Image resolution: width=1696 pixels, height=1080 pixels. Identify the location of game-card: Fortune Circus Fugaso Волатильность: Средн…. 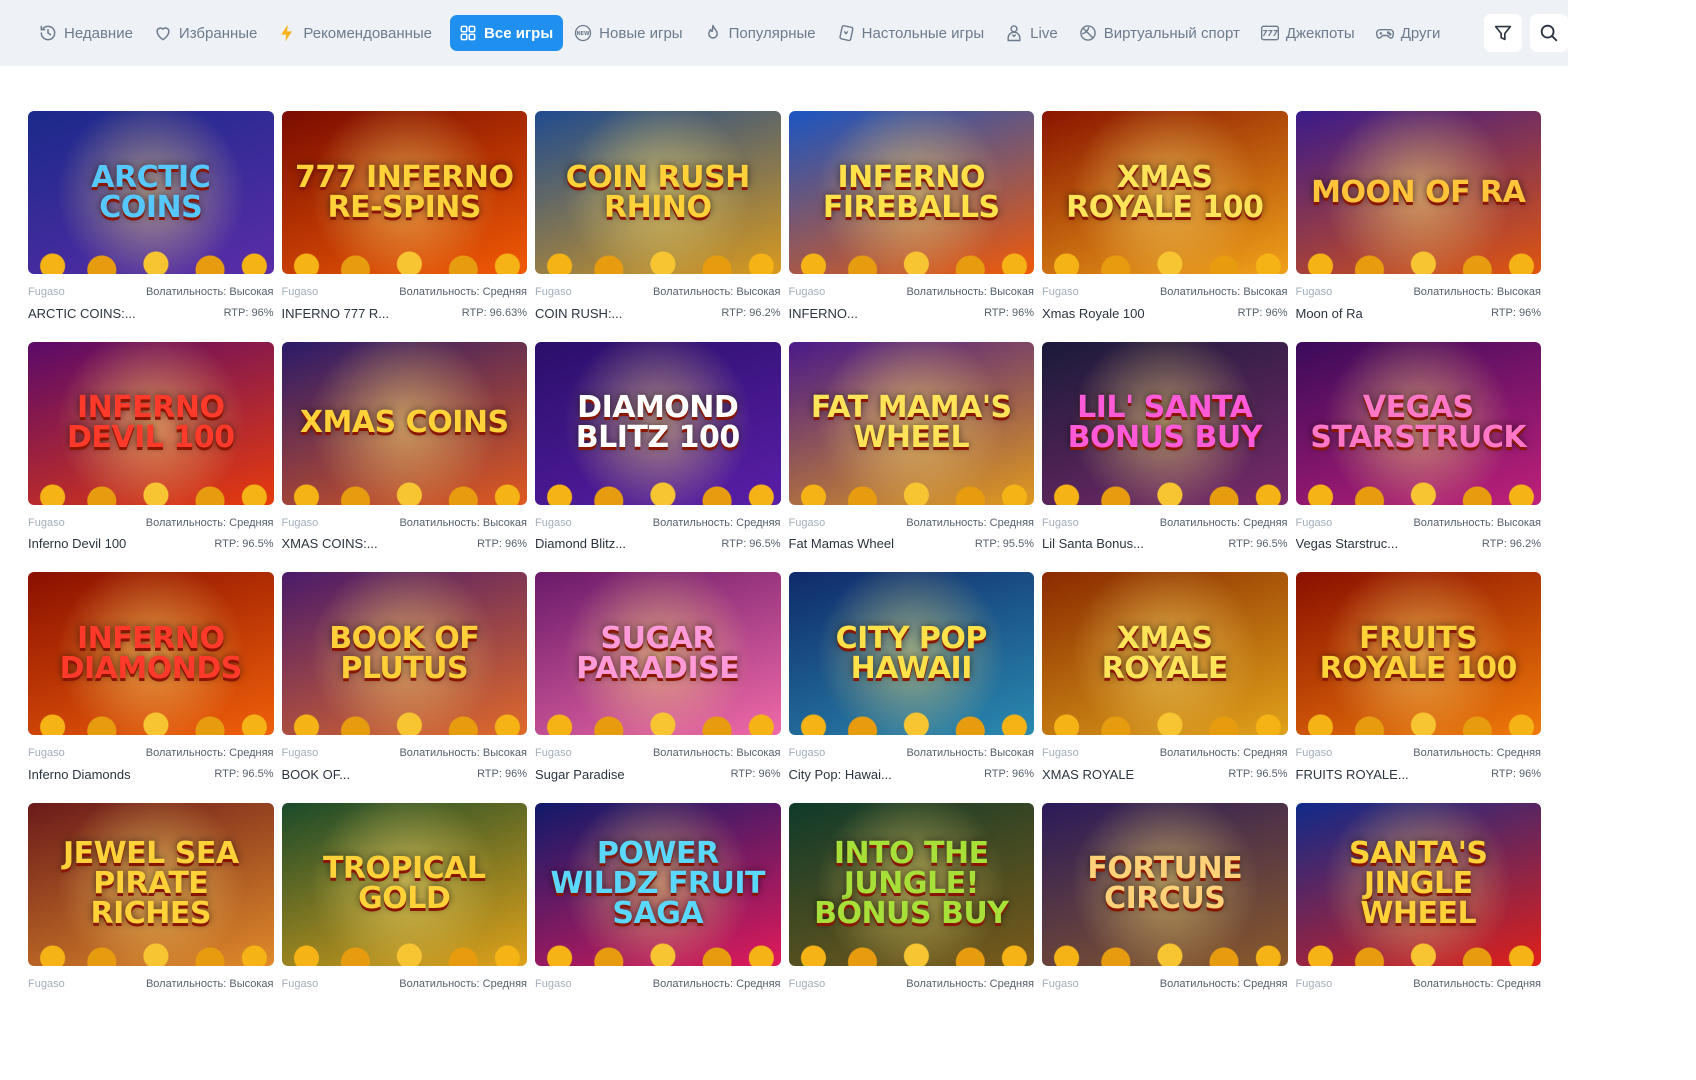
(1165, 918).